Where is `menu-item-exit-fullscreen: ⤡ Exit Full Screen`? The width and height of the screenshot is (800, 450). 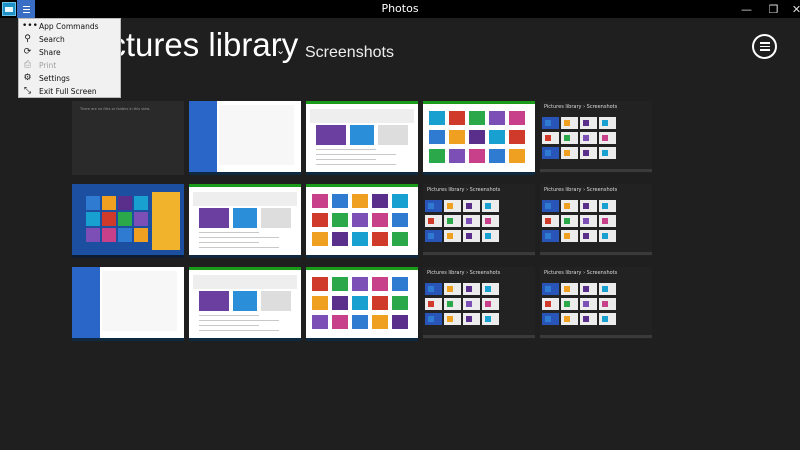
menu-item-exit-fullscreen: ⤡ Exit Full Screen is located at coordinates (69, 91).